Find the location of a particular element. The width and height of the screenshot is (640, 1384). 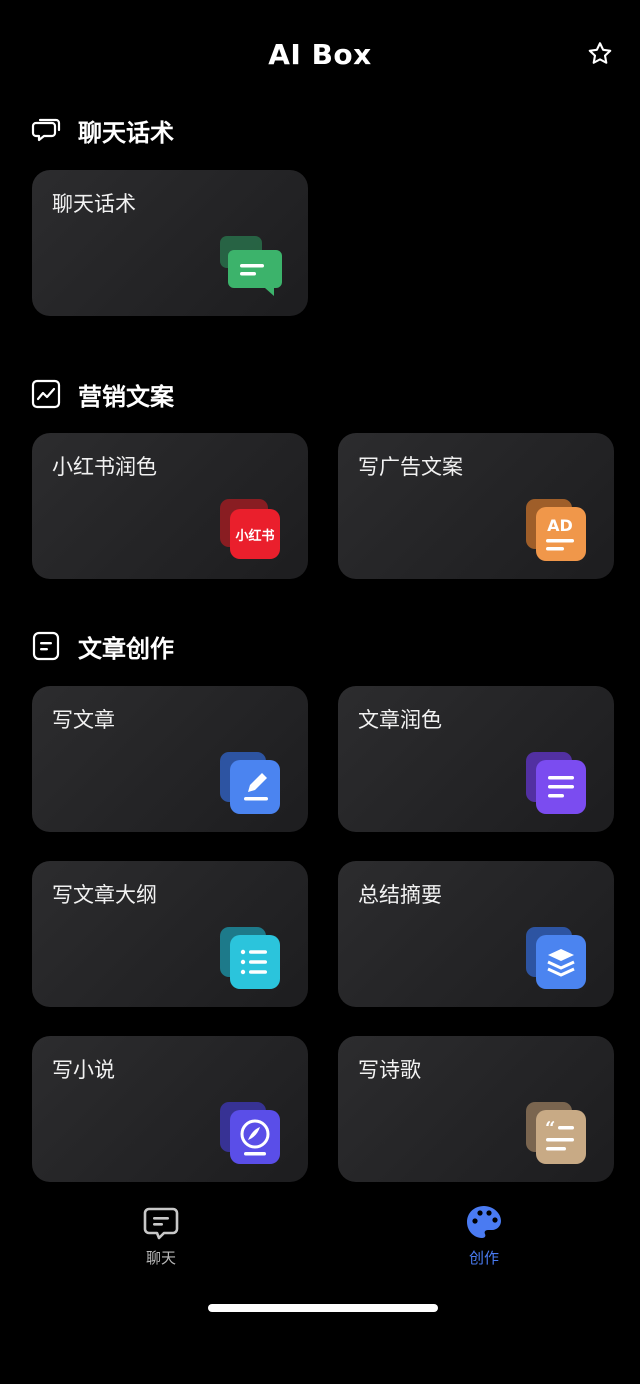

section-title-article: 文章创作 is located at coordinates (102, 646).